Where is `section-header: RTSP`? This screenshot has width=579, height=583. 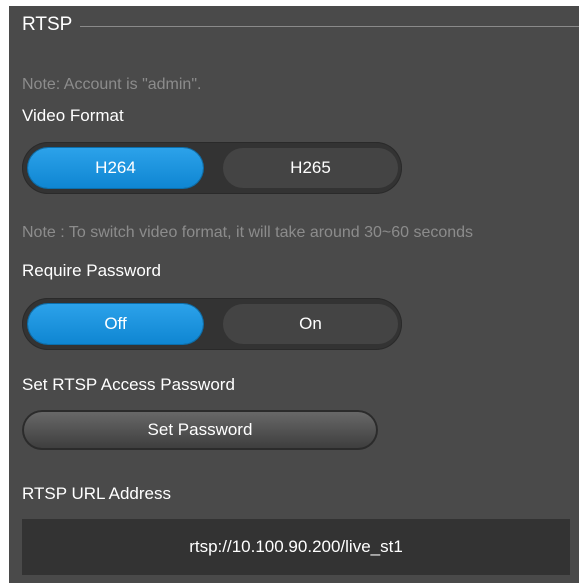 section-header: RTSP is located at coordinates (300, 25).